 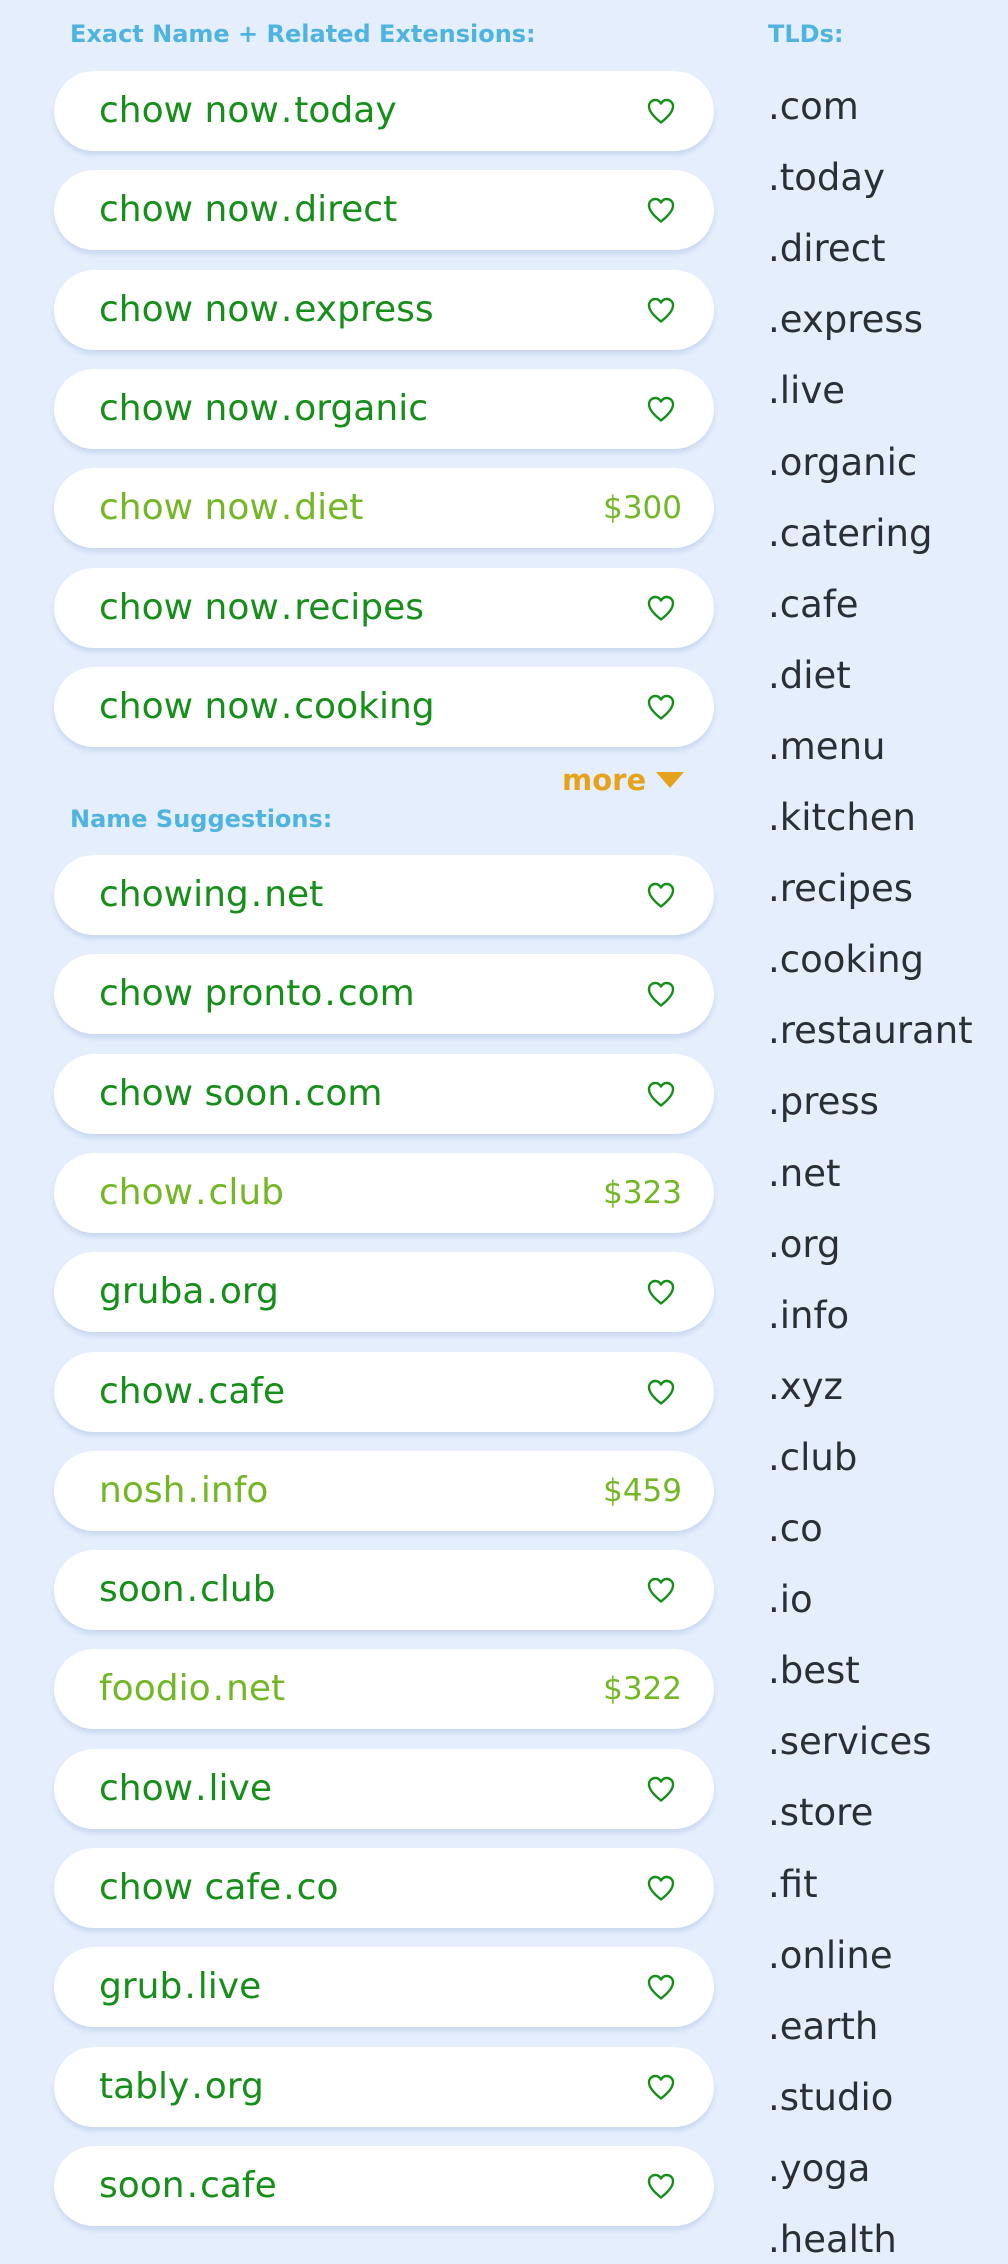 I want to click on domain-tld: net, so click(x=294, y=894).